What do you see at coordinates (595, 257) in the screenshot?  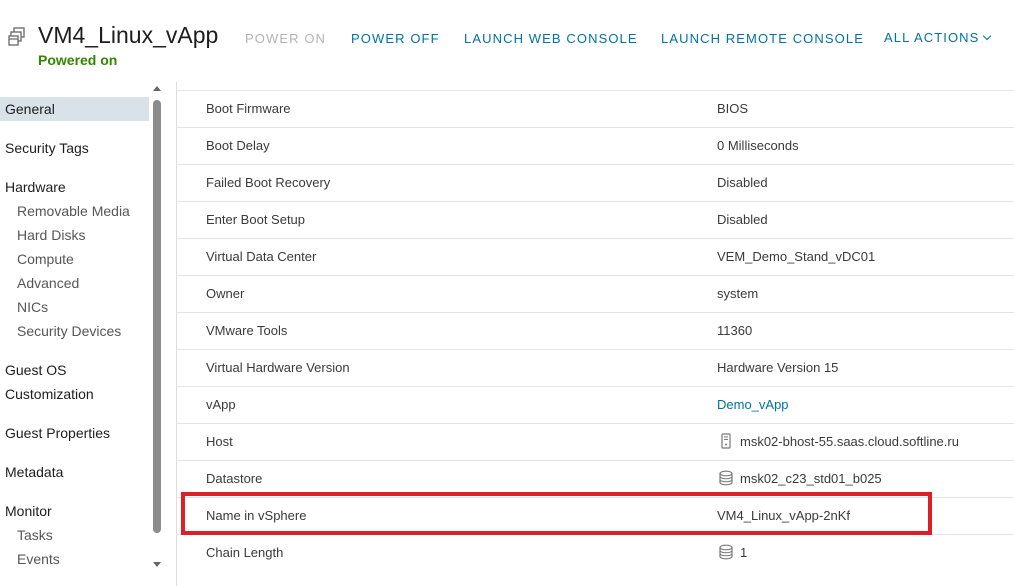 I see `detail-row-virtual-data-center: Virtual Data Center VEM_Demo_Stand_vDC01` at bounding box center [595, 257].